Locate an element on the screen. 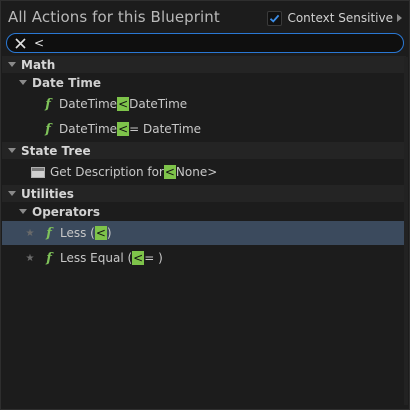  action-label-post: ) is located at coordinates (109, 233).